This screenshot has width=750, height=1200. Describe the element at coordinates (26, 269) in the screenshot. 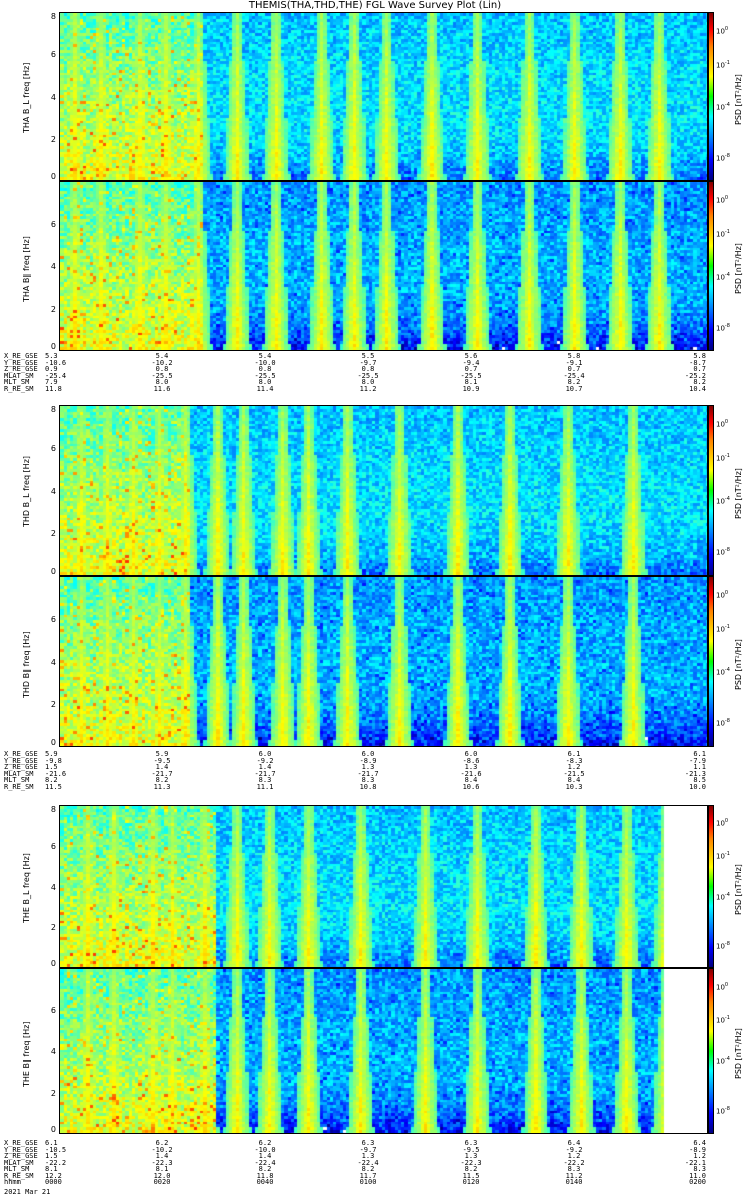

I see `y-axis-label: THA B‖ freq [Hz]` at that location.